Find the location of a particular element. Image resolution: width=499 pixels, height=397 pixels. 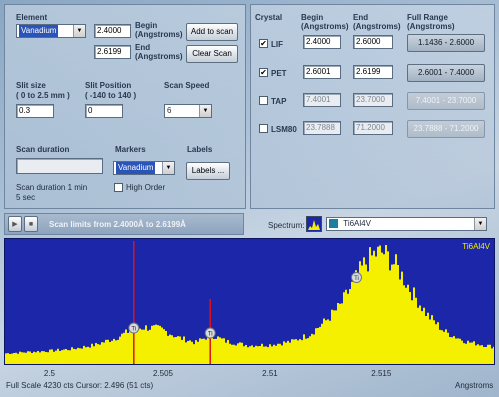

slit-position-range: ( -140 to 140 ) is located at coordinates (111, 95).